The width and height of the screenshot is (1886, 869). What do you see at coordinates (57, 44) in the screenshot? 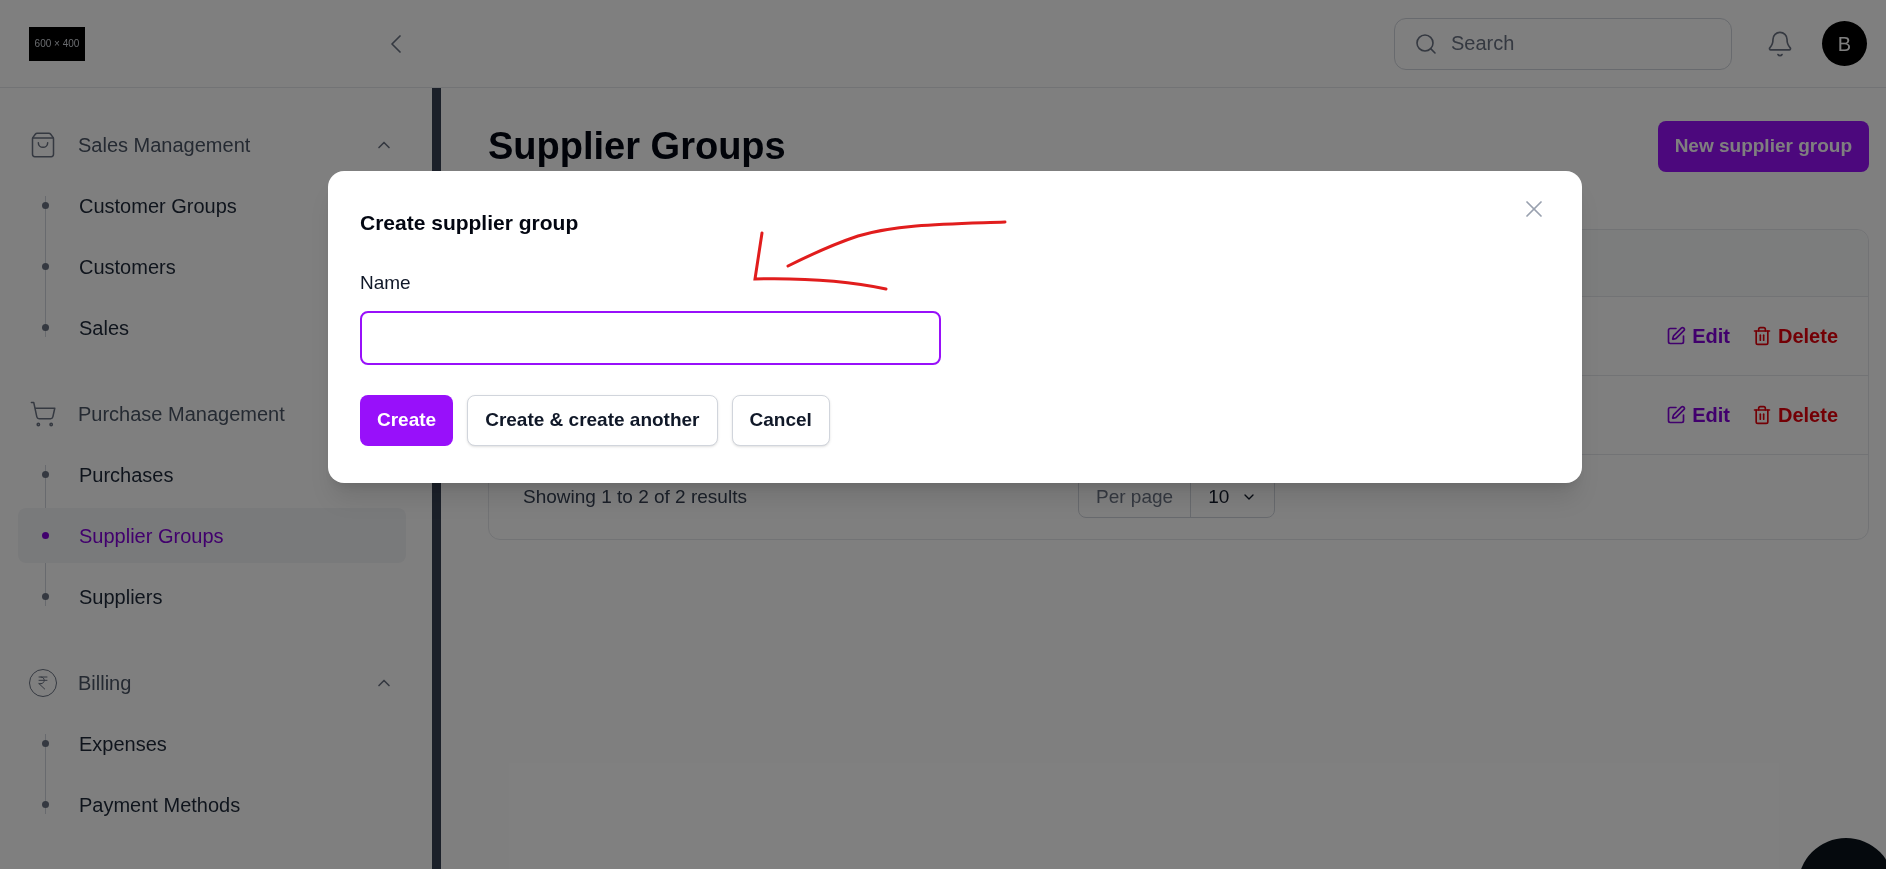
I see `logo-text: 600 × 400` at bounding box center [57, 44].